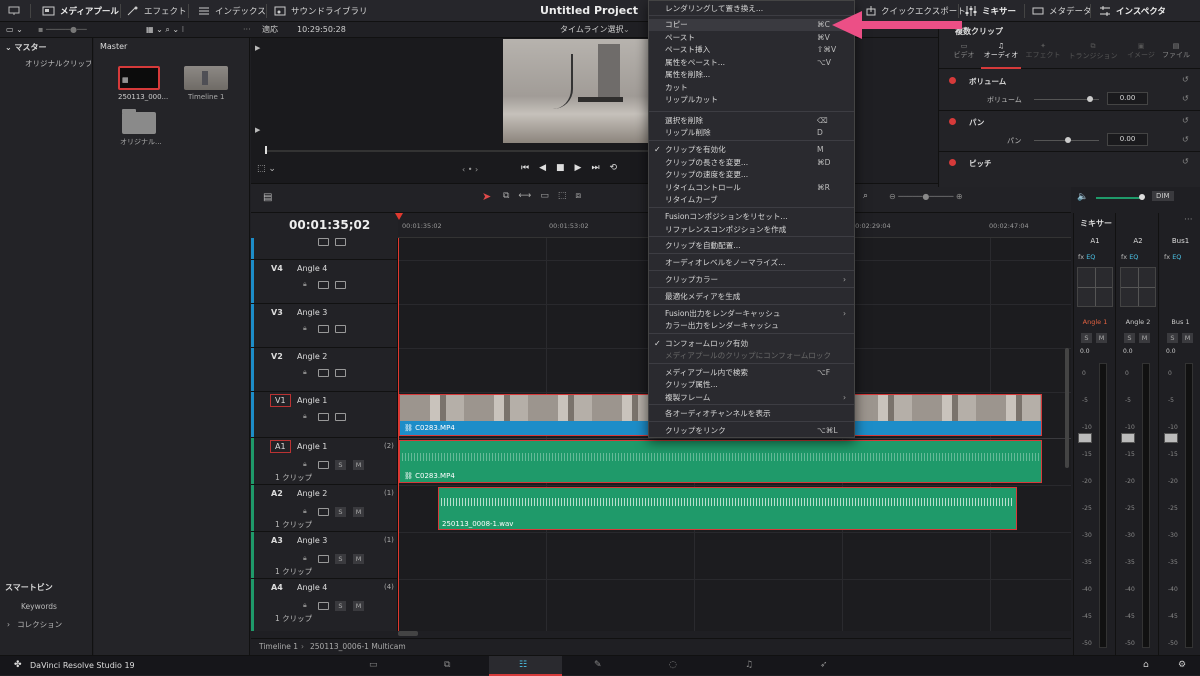 The image size is (1200, 676). What do you see at coordinates (321, 11) in the screenshot?
I see `sound-library-button: サウンドライブラリ` at bounding box center [321, 11].